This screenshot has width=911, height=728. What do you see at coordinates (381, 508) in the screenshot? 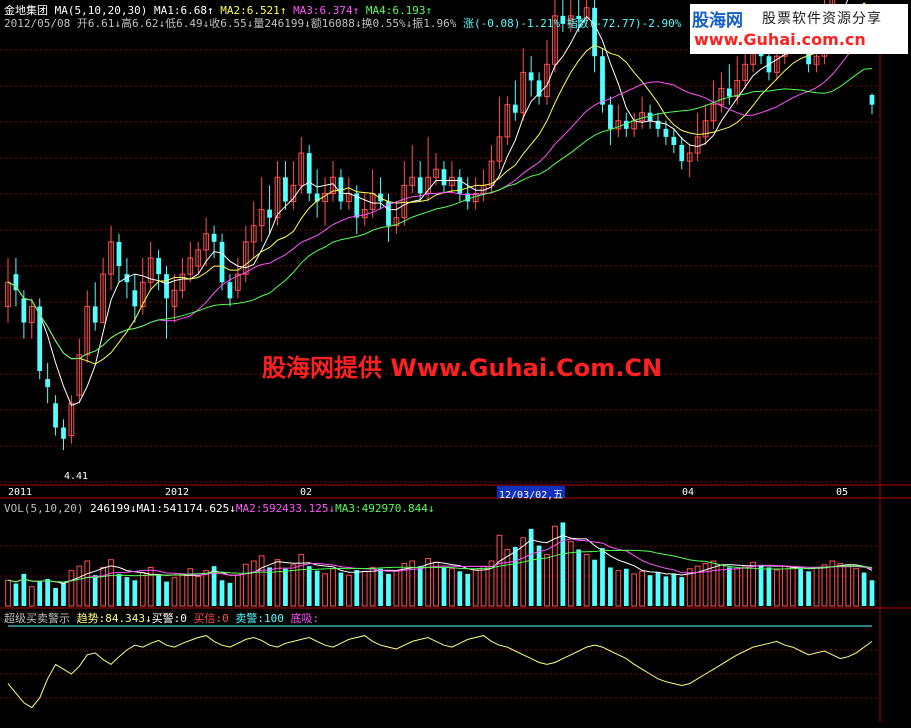
I see `vol-ma3: MA3:492970.844` at bounding box center [381, 508].